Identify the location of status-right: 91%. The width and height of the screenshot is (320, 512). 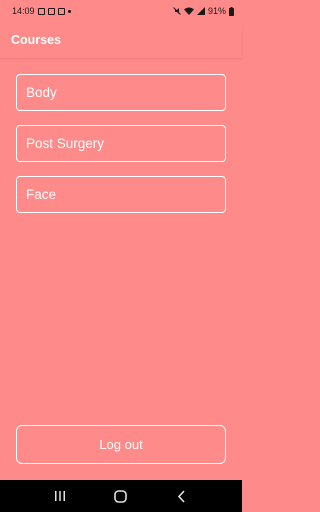
(203, 11).